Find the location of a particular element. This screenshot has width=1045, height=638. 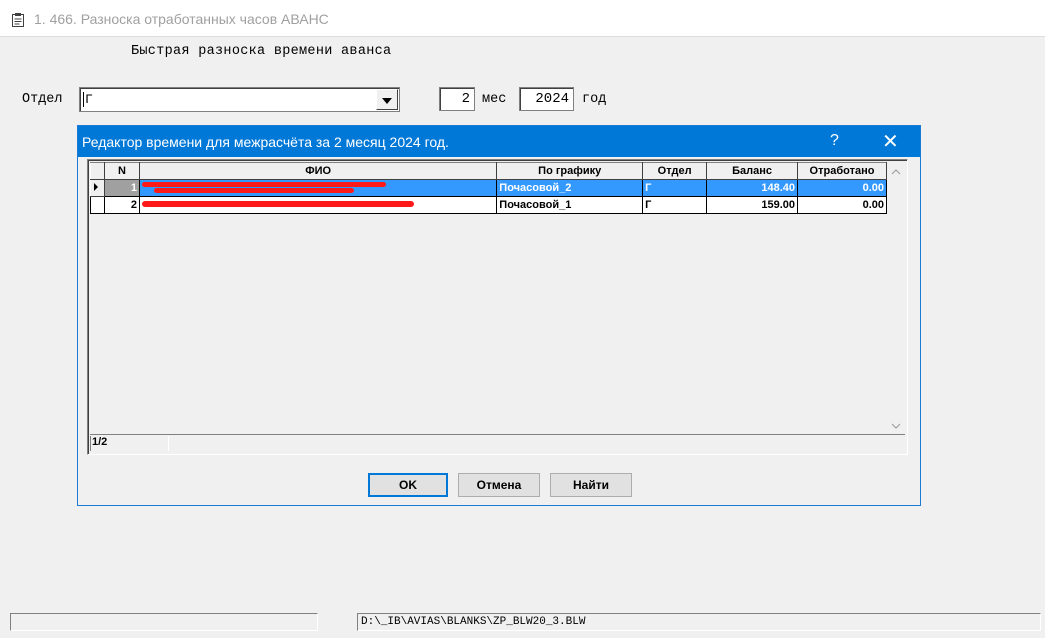

help-button: ? is located at coordinates (834, 141).